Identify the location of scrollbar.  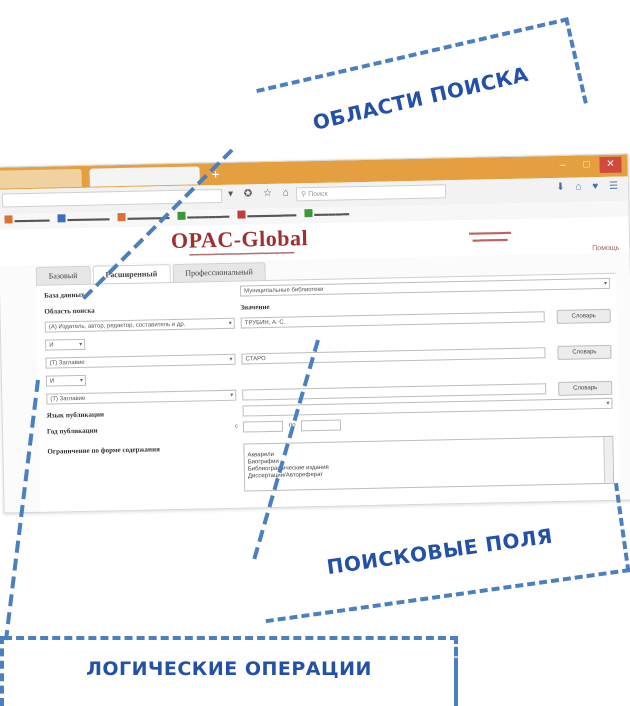
(608, 459).